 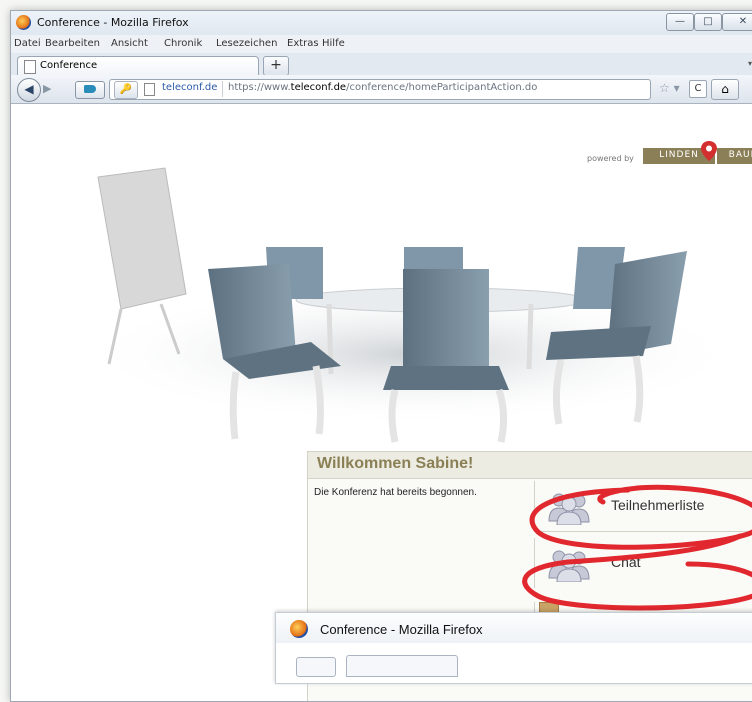 I want to click on menu-extras: Extras, so click(x=303, y=43).